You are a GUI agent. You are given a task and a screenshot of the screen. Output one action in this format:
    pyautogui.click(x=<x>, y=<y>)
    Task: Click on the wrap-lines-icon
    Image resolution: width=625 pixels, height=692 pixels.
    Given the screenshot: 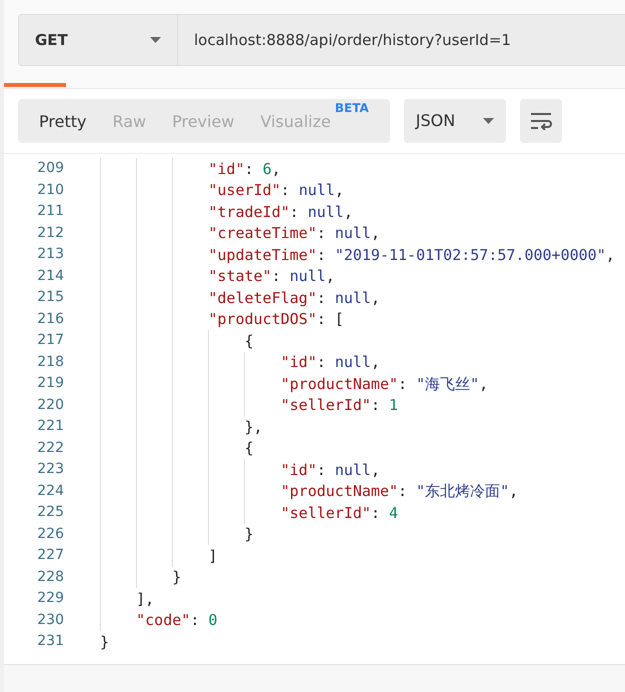 What is the action you would take?
    pyautogui.click(x=540, y=121)
    